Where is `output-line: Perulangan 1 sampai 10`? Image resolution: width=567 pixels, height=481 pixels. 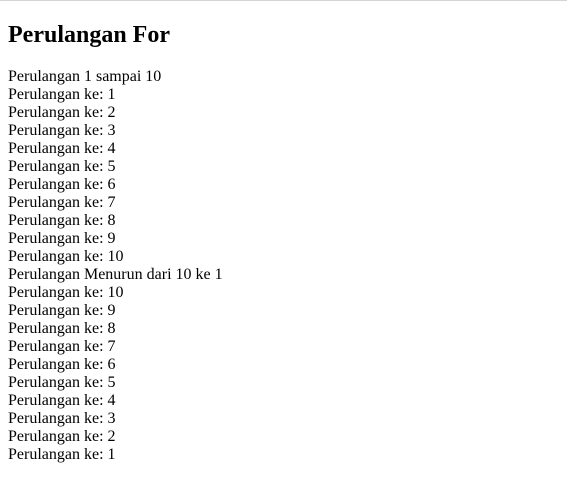
output-line: Perulangan 1 sampai 10 is located at coordinates (85, 76).